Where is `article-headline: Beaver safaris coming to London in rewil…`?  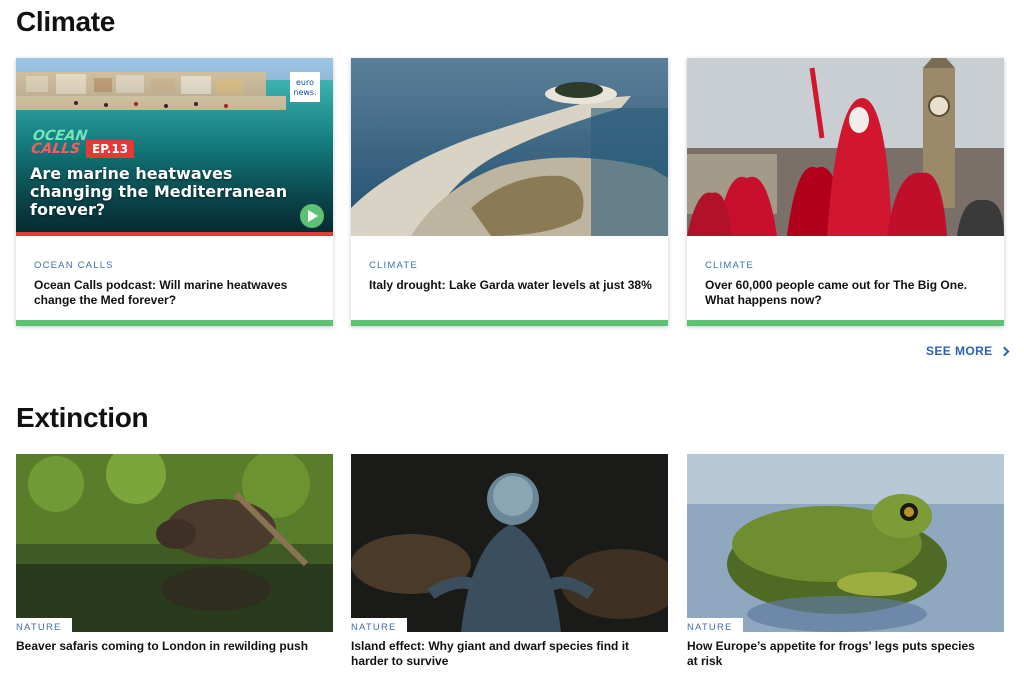 article-headline: Beaver safaris coming to London in rewil… is located at coordinates (166, 646).